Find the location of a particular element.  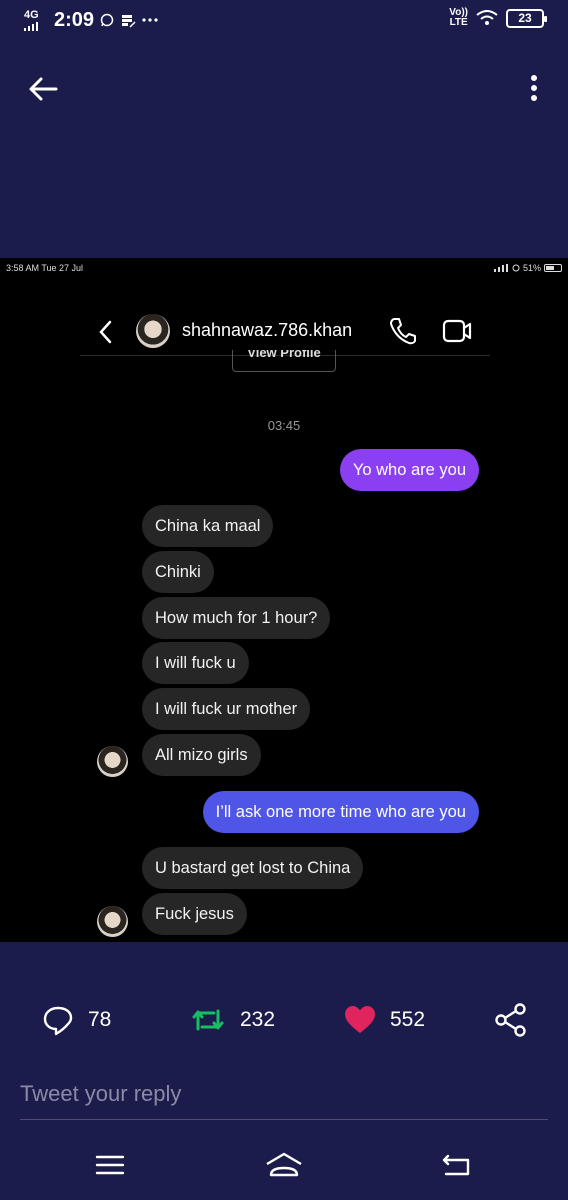

more-vertical-icon is located at coordinates (534, 88).